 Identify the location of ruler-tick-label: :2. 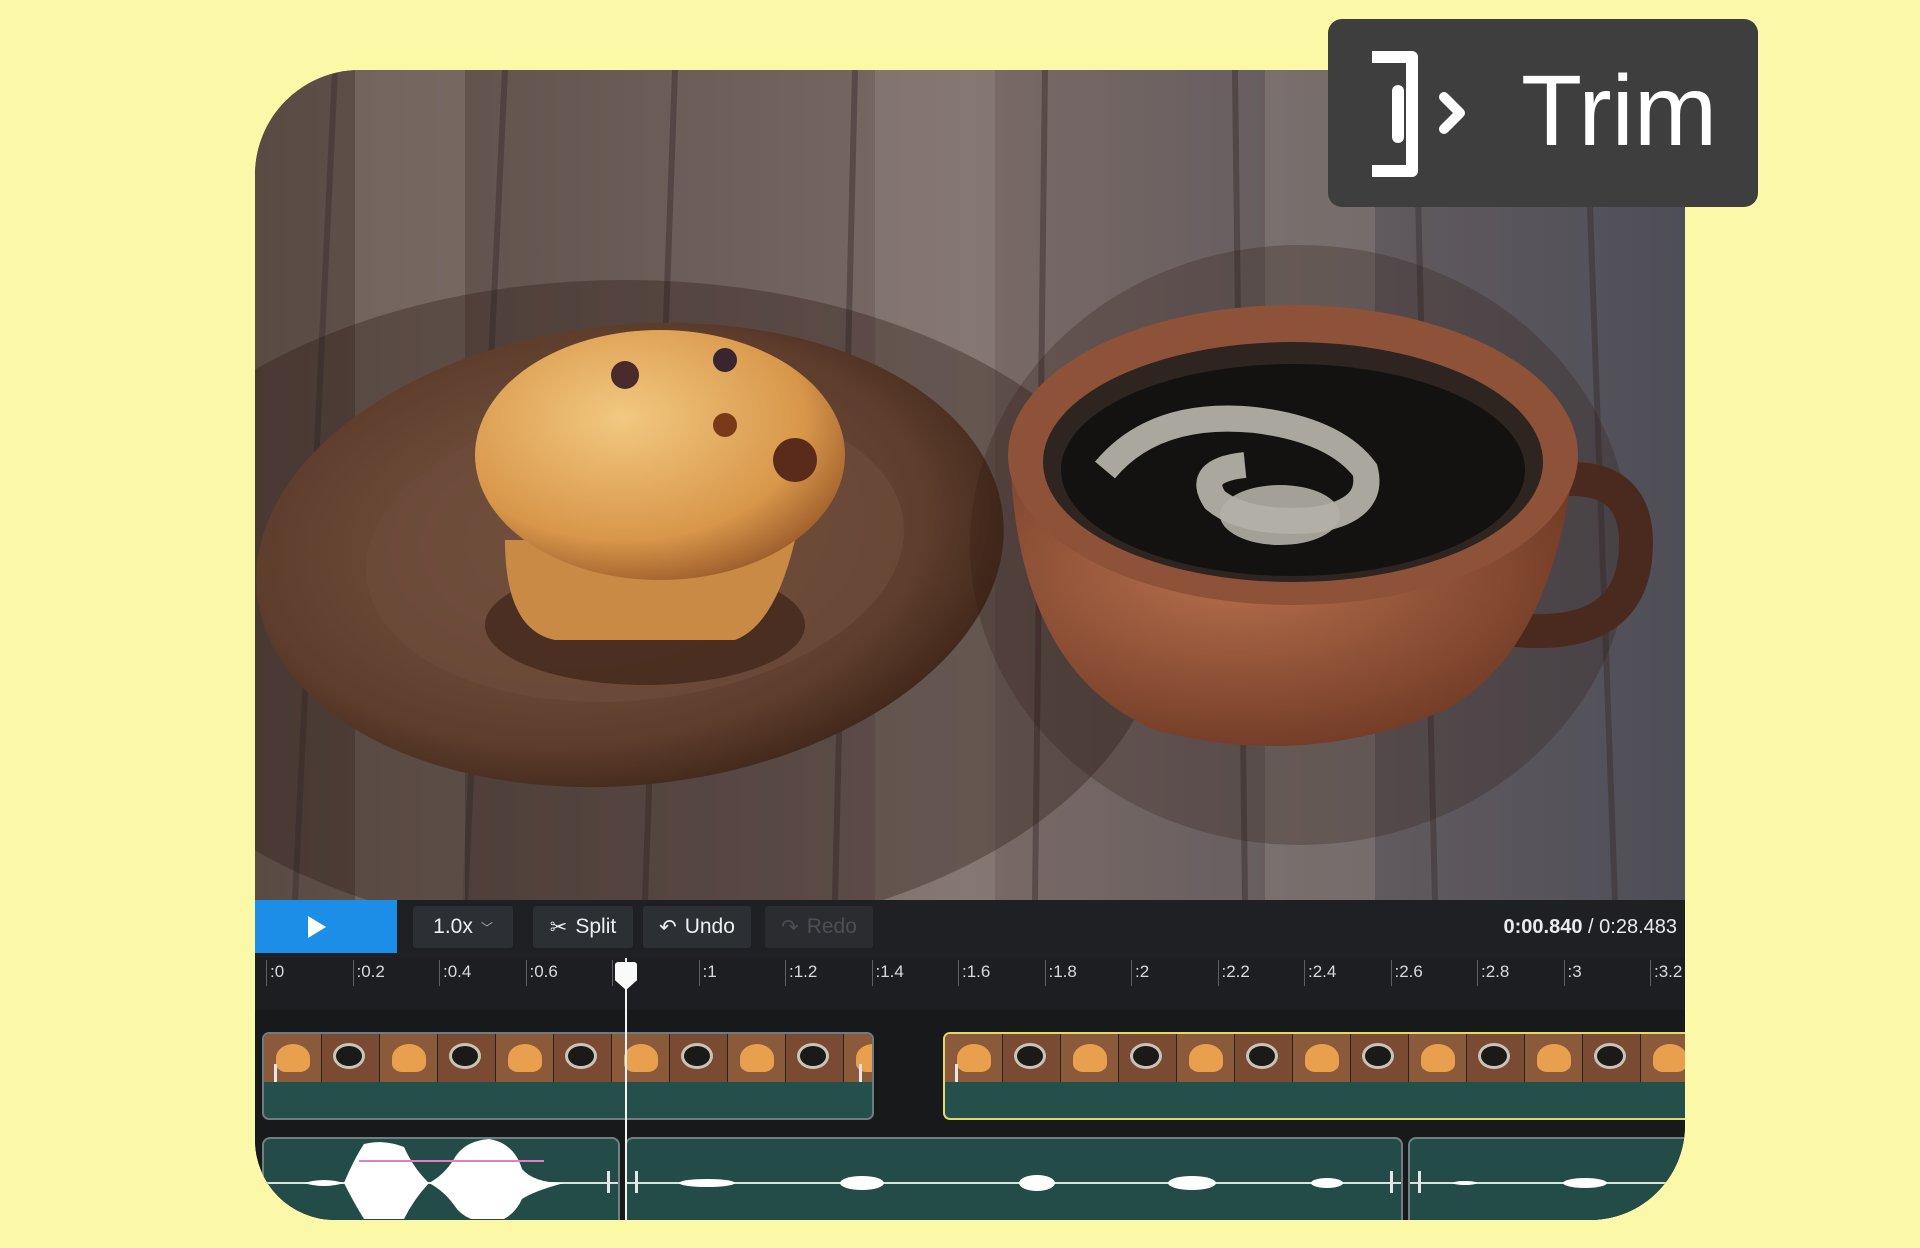
(1142, 971).